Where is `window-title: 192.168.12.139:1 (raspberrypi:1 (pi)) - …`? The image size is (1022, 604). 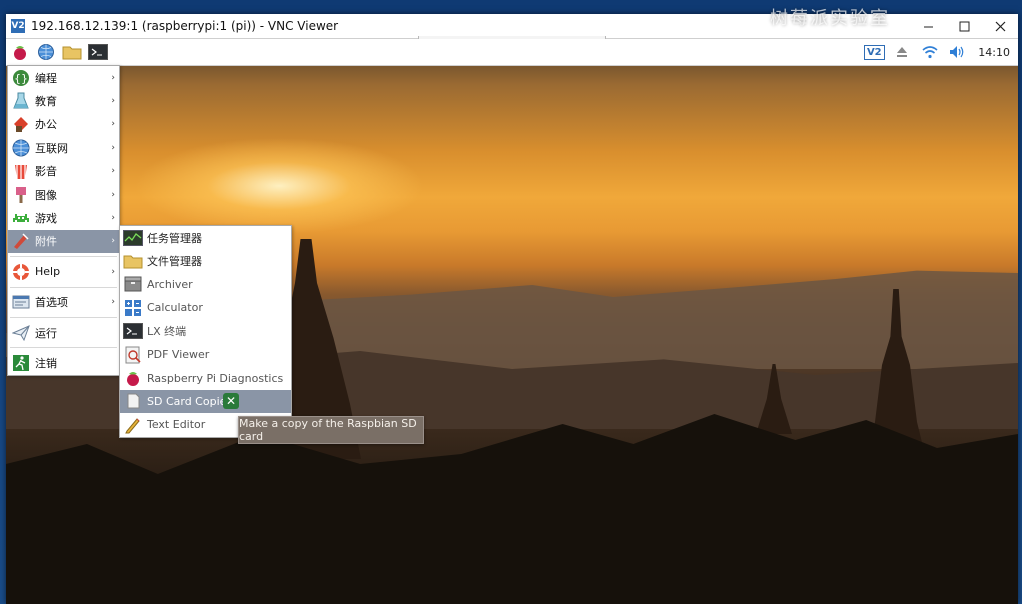
window-title: 192.168.12.139:1 (raspberrypi:1 (pi)) - … is located at coordinates (185, 26).